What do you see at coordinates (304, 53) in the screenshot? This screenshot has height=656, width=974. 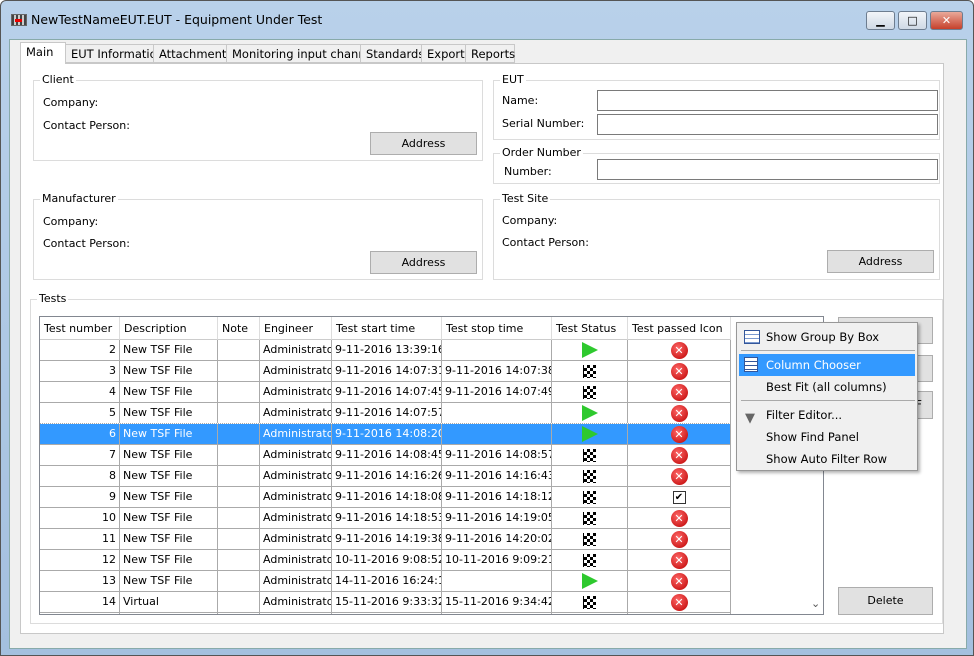 I see `tab-monitoring-input-channels: Monitoring input channels` at bounding box center [304, 53].